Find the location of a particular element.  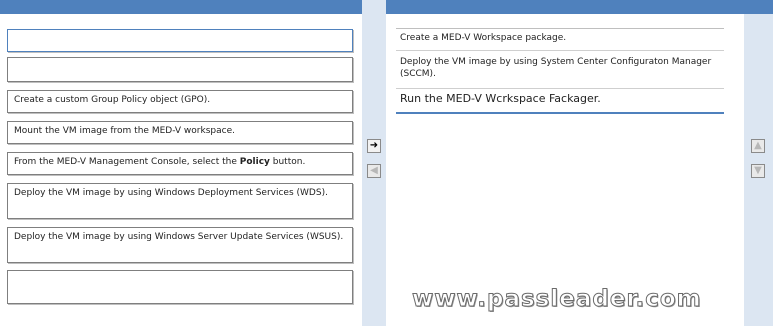

arrow-up-icon: ▲ is located at coordinates (758, 145).